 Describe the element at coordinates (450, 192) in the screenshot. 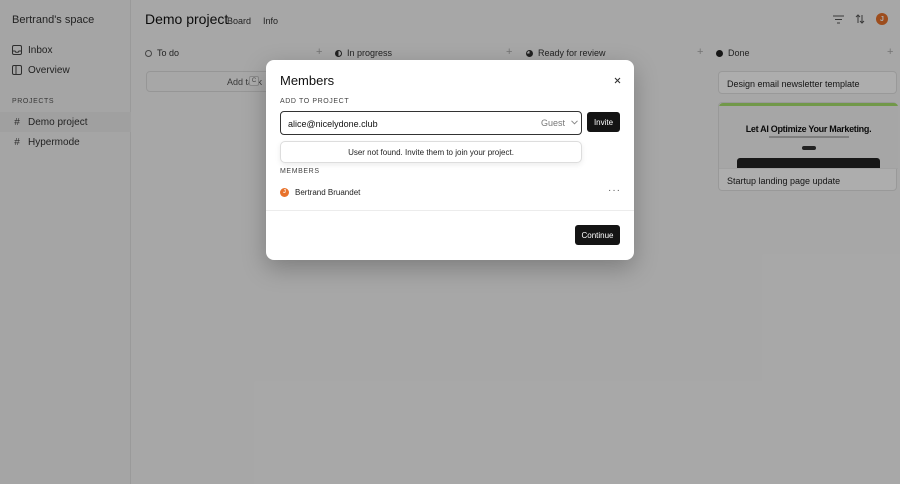

I see `member-row: J Bertrand Bruandet ···` at that location.